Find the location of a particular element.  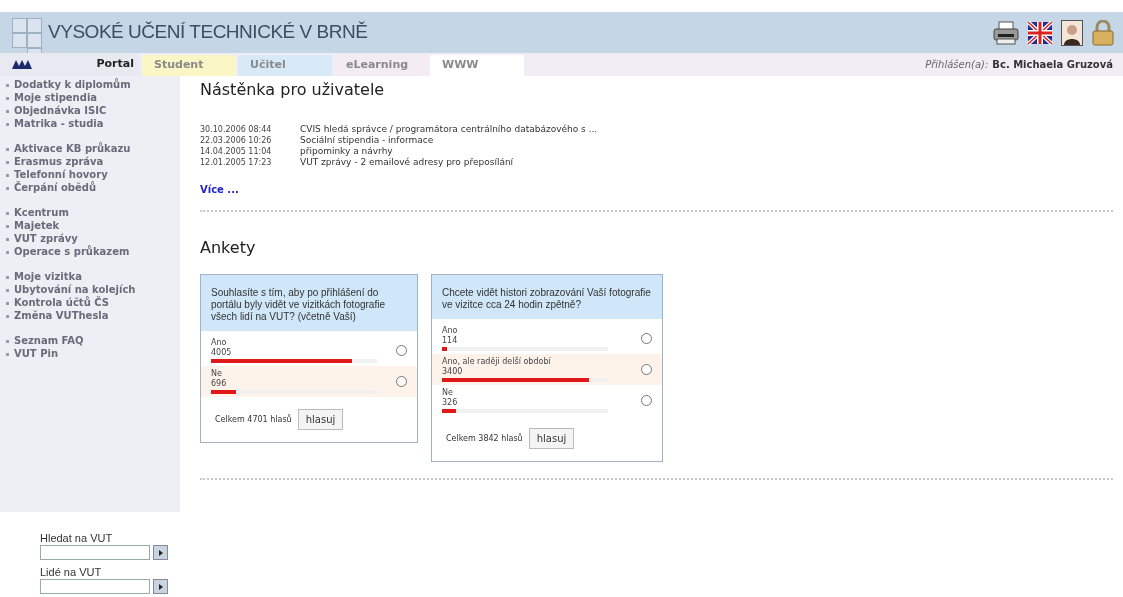

vote-count: 114 is located at coordinates (450, 341).